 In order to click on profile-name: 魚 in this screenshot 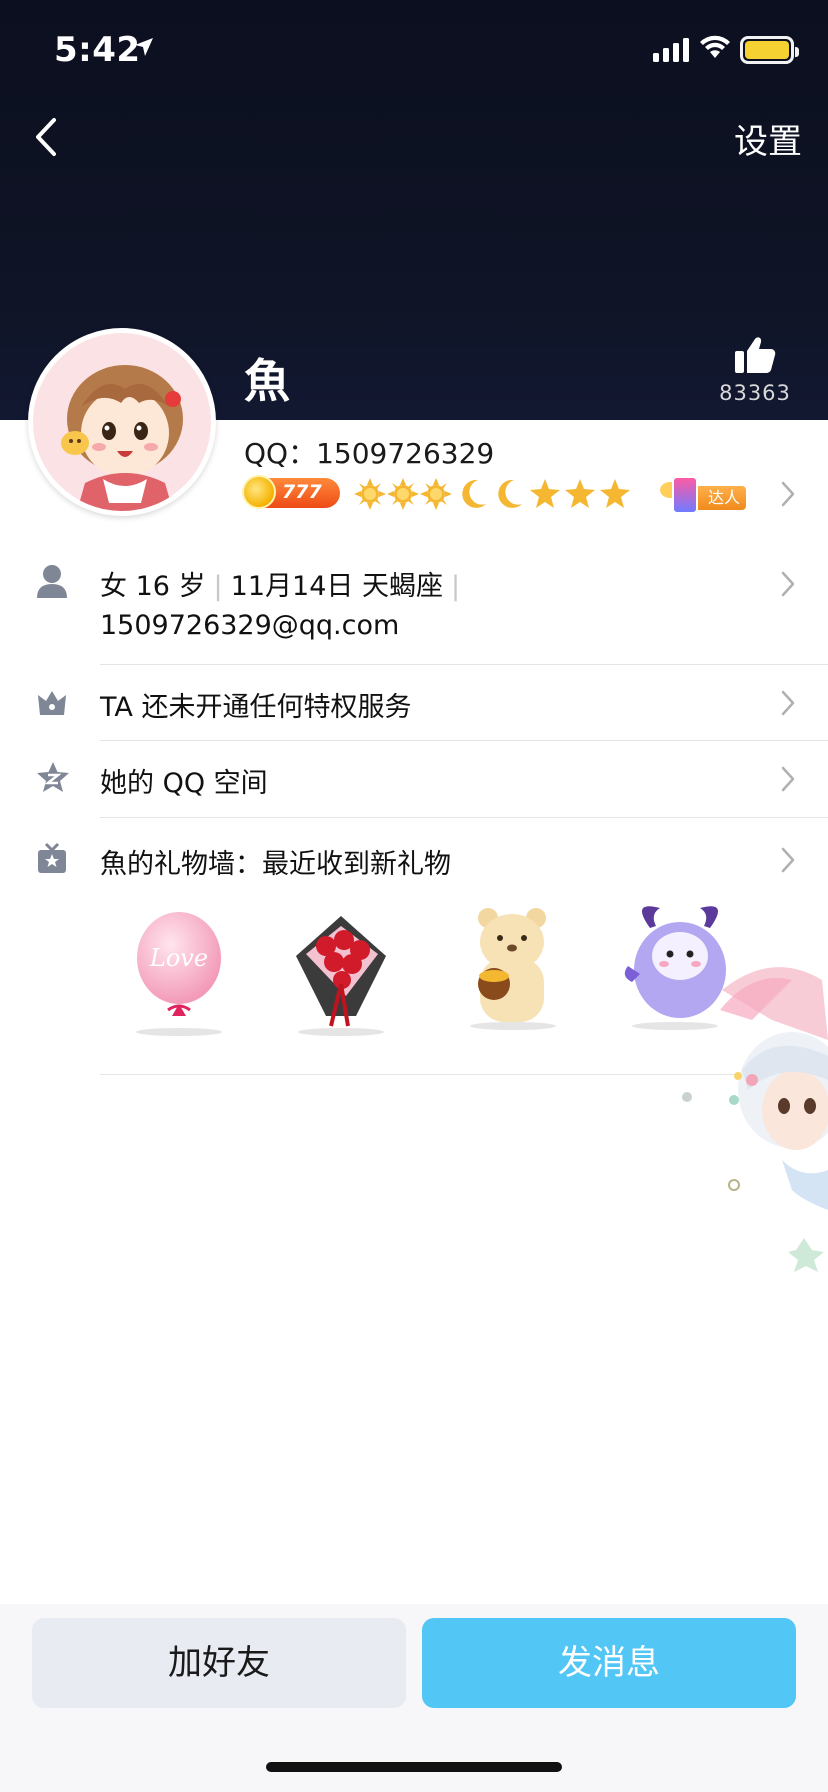, I will do `click(267, 381)`.